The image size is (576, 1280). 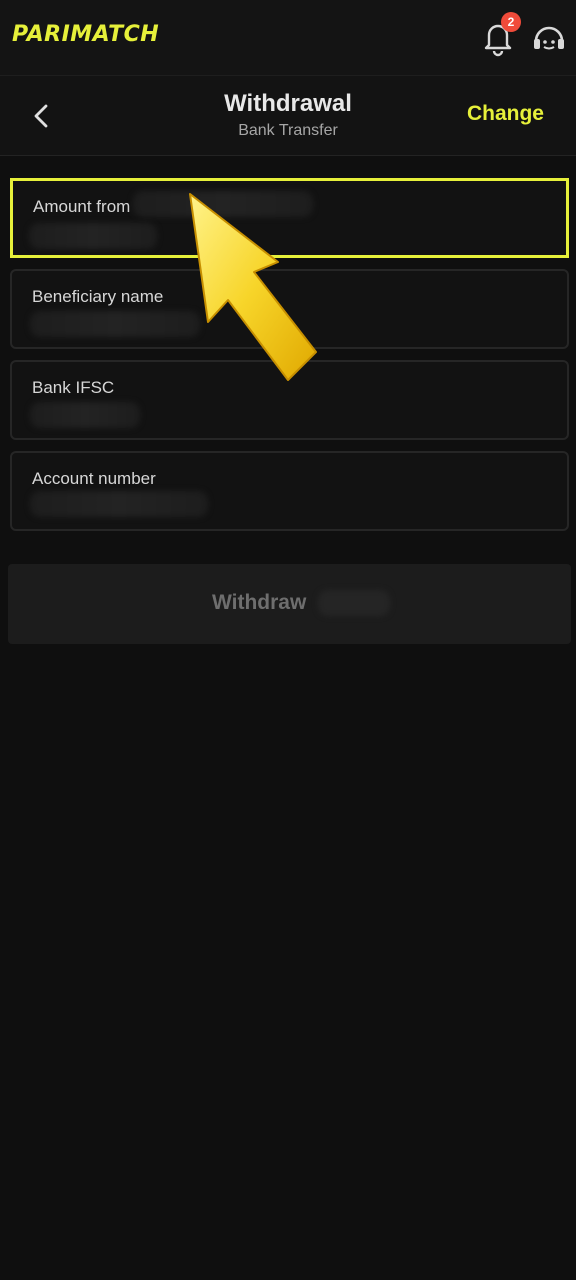 What do you see at coordinates (73, 387) in the screenshot?
I see `bank-ifsc-label: Bank IFSC` at bounding box center [73, 387].